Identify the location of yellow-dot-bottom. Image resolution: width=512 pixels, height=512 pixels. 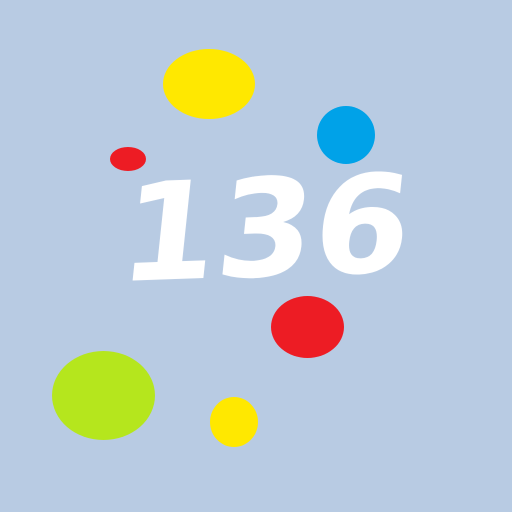
(234, 422).